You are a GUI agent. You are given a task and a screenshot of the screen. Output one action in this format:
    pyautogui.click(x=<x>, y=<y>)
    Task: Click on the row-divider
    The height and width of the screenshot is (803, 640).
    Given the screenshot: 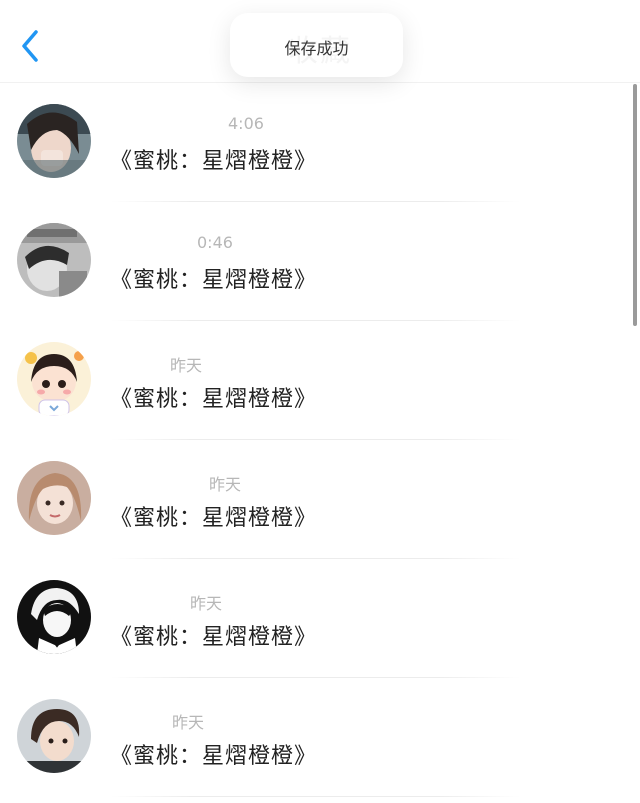 What is the action you would take?
    pyautogui.click(x=315, y=796)
    